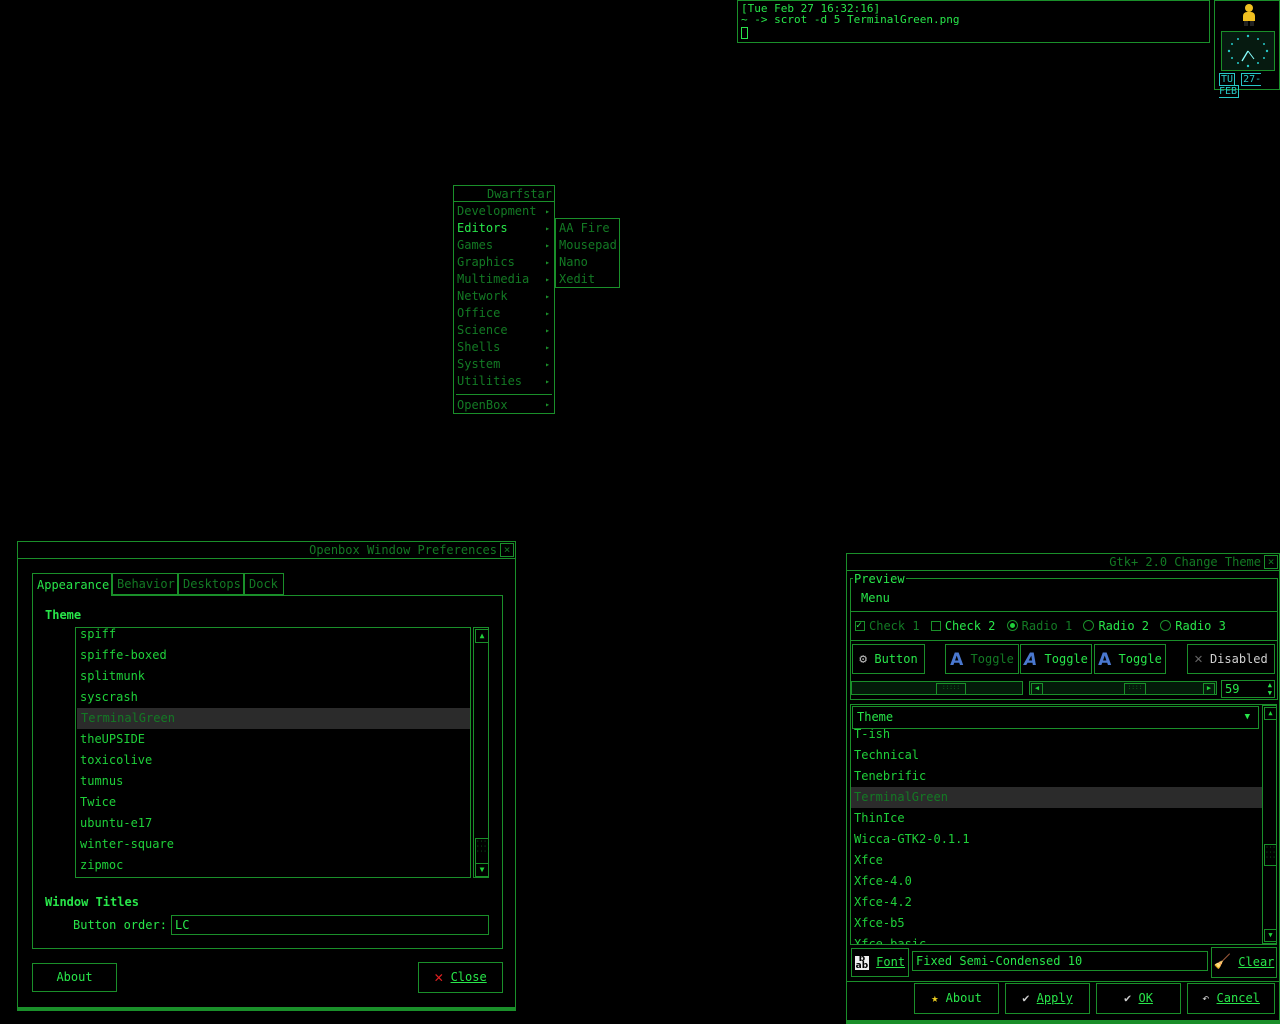 The width and height of the screenshot is (1280, 1024). Describe the element at coordinates (504, 262) in the screenshot. I see `menu-item-graphics: Graphics ▸` at that location.